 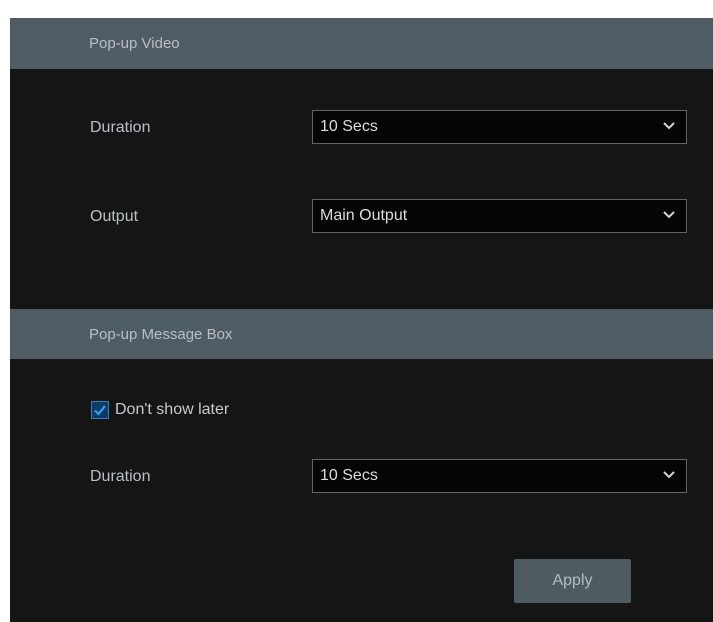 What do you see at coordinates (499, 127) in the screenshot?
I see `video-duration-select: 10 Secs` at bounding box center [499, 127].